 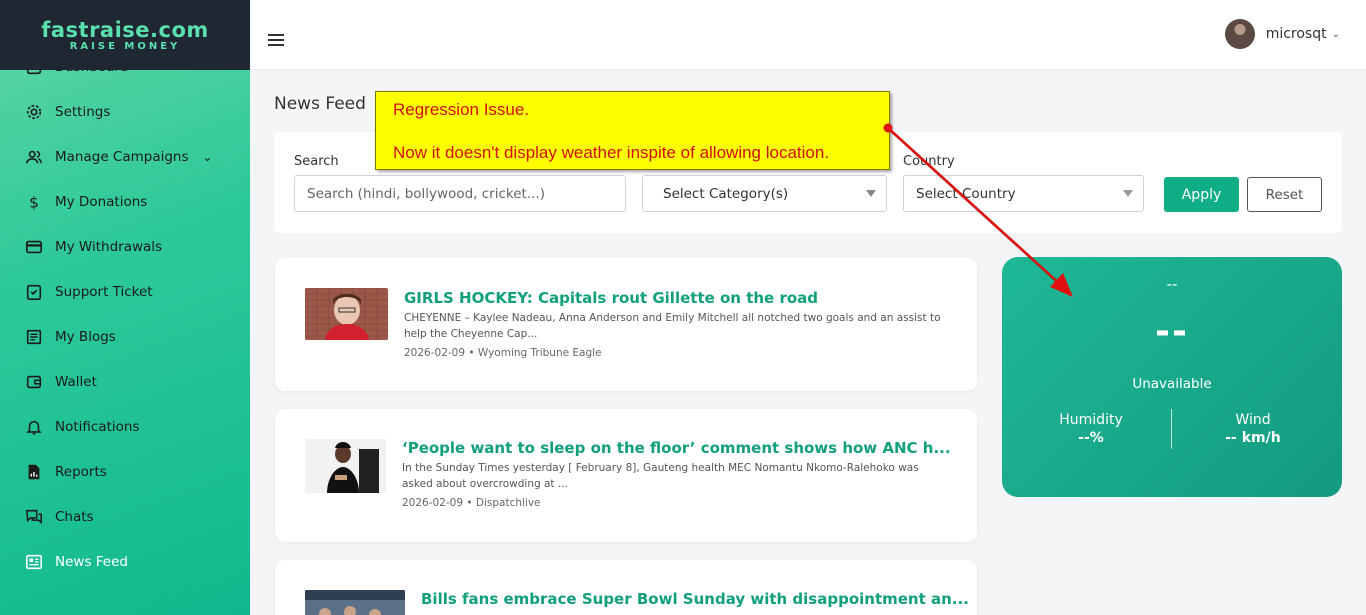 What do you see at coordinates (125, 46) in the screenshot?
I see `brand-tagline: RAISE MONEY` at bounding box center [125, 46].